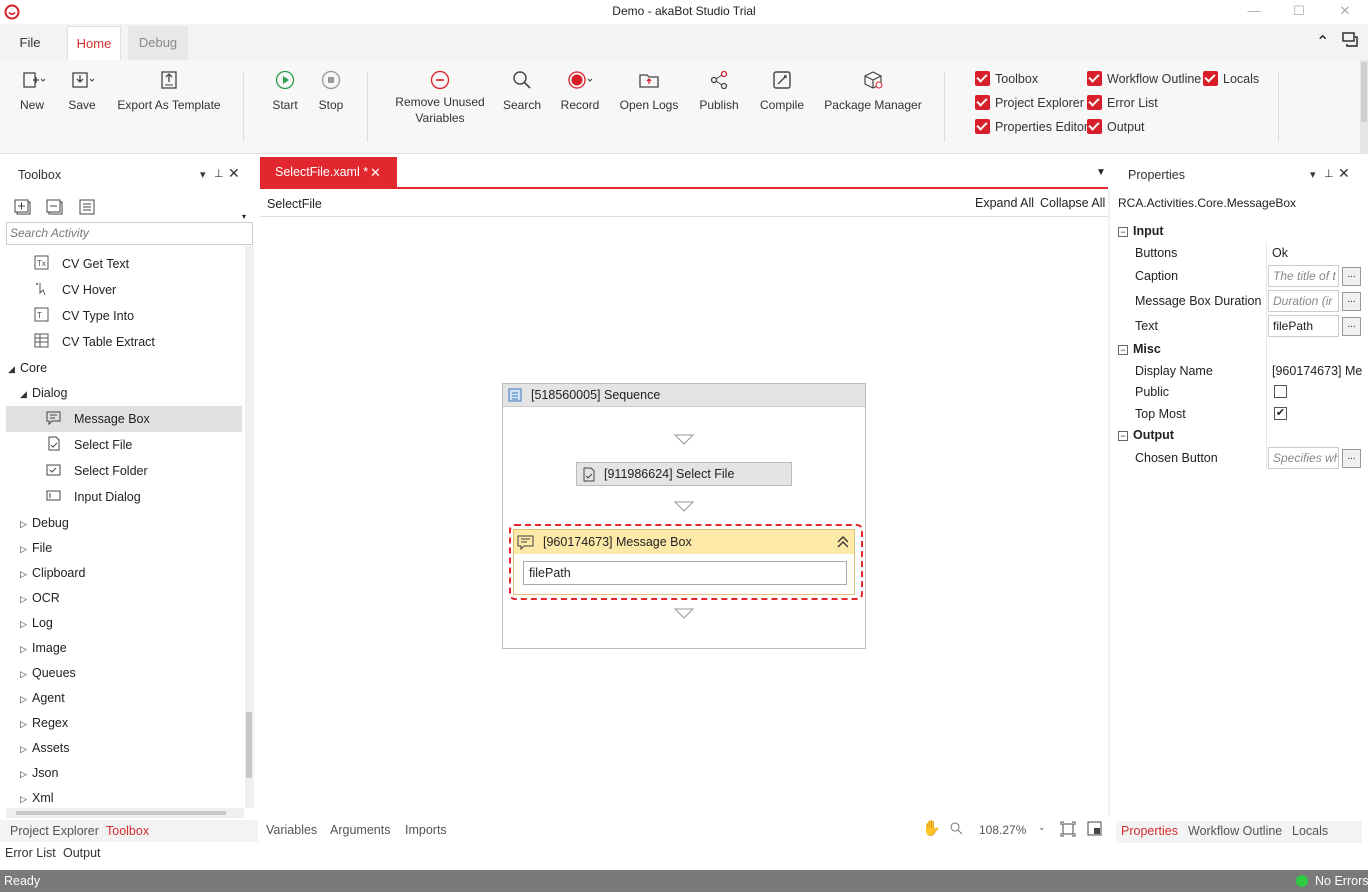 This screenshot has width=1368, height=892. What do you see at coordinates (285, 90) in the screenshot?
I see `start-button: Start` at bounding box center [285, 90].